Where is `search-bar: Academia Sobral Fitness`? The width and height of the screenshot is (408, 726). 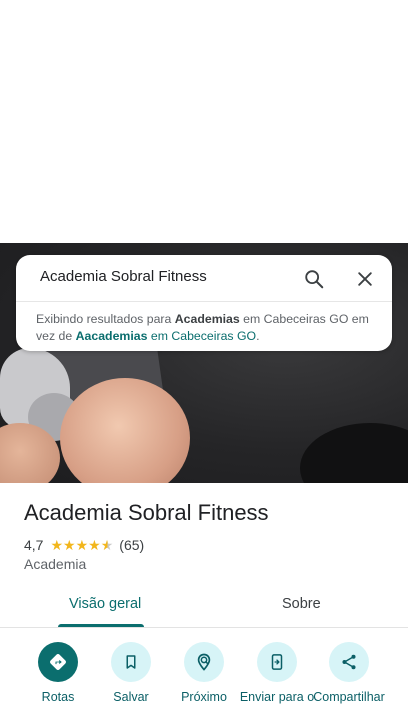 search-bar: Academia Sobral Fitness is located at coordinates (204, 278).